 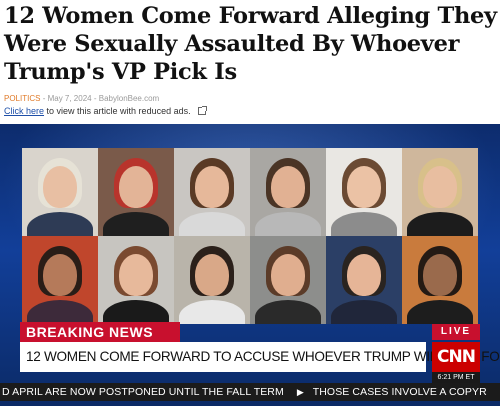 What do you see at coordinates (100, 332) in the screenshot?
I see `breaking-news-label: BREAKING NEWS` at bounding box center [100, 332].